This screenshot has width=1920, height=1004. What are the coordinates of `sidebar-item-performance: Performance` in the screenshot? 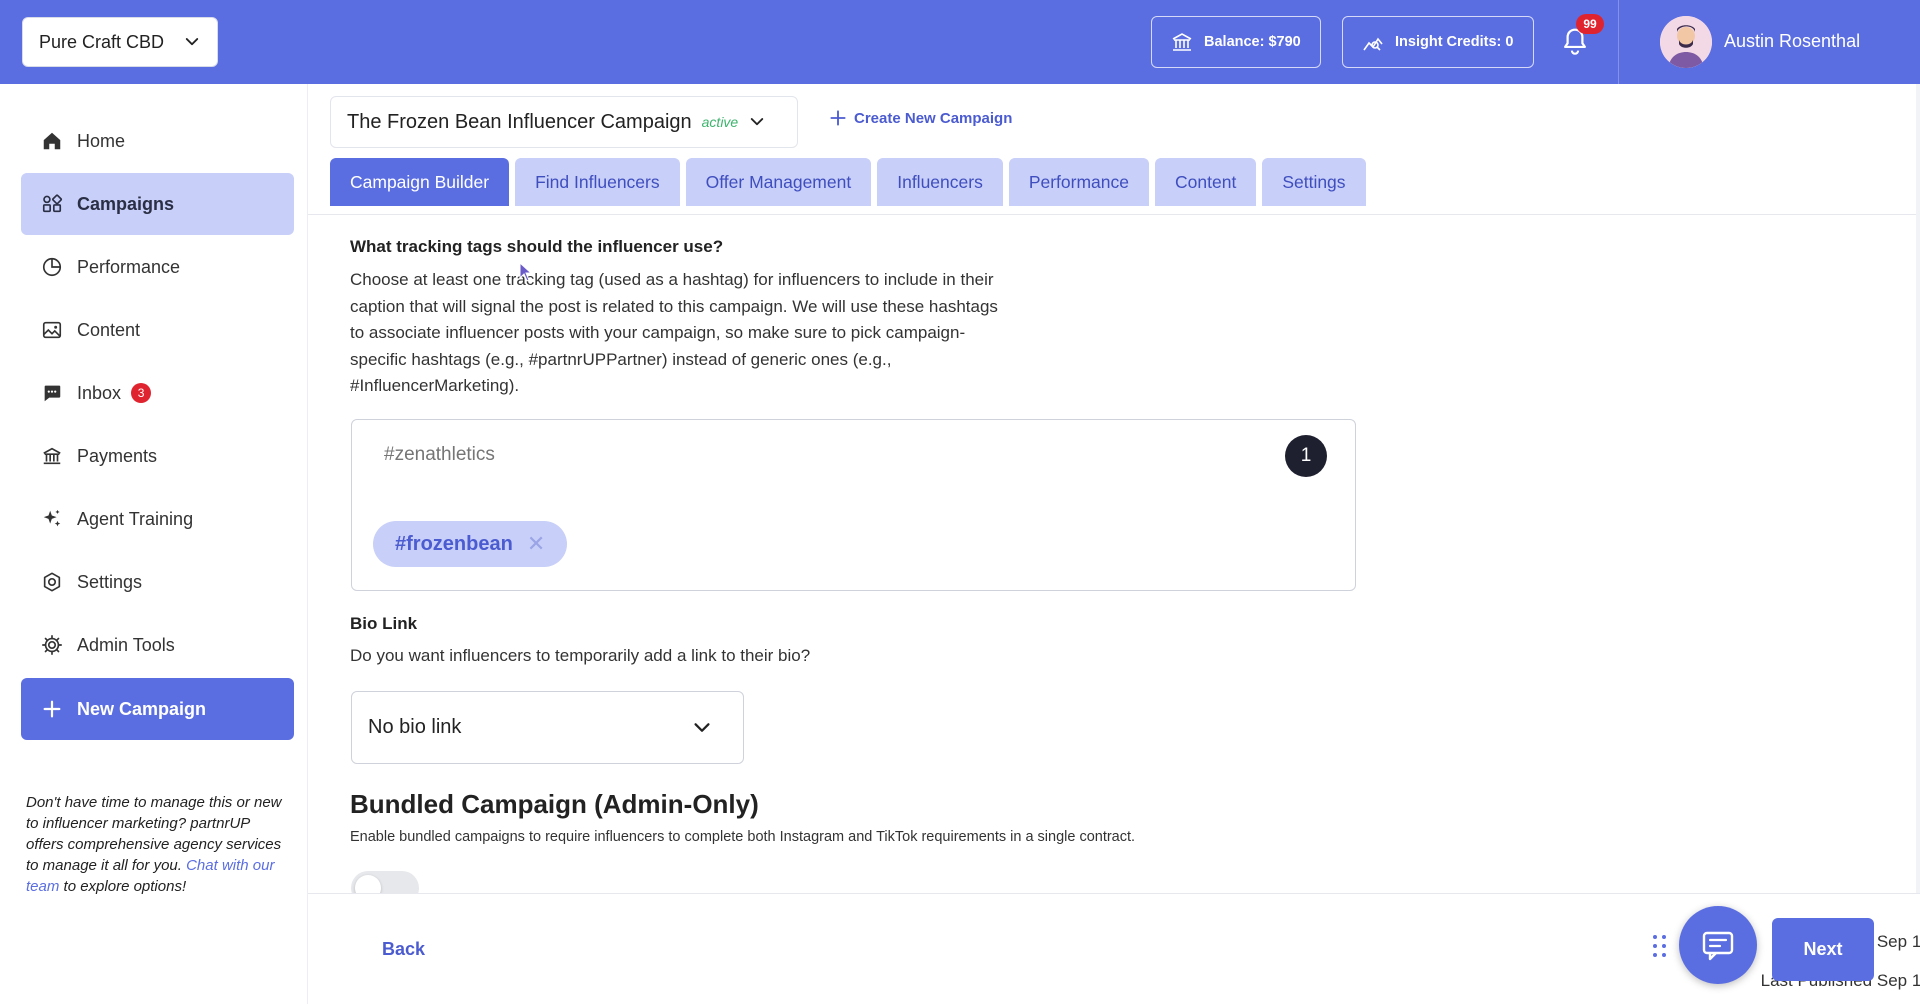 It's located at (157, 267).